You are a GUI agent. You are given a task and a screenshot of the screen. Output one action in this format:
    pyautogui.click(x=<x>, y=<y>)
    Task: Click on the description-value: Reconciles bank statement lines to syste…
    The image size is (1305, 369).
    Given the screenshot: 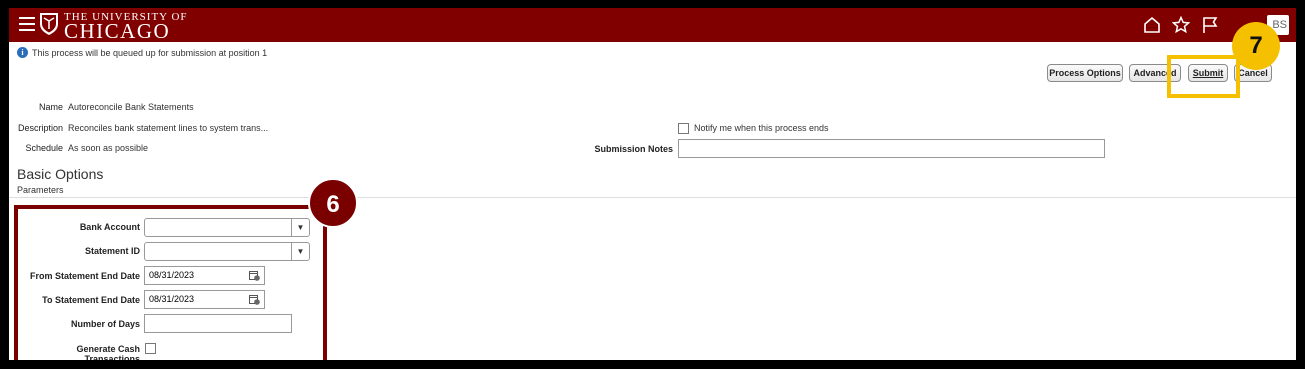 What is the action you would take?
    pyautogui.click(x=168, y=128)
    